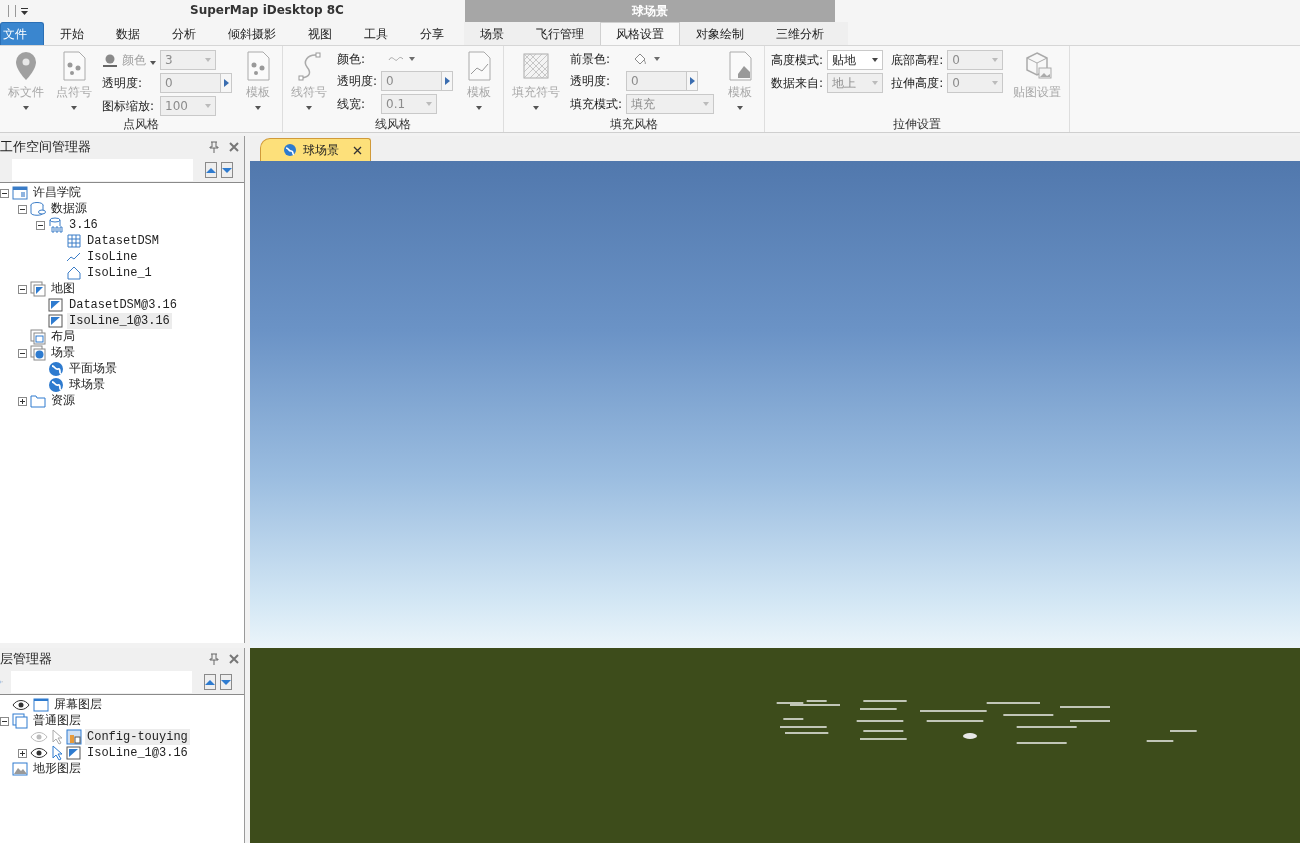 Image resolution: width=1300 pixels, height=843 pixels. Describe the element at coordinates (20, 721) in the screenshot. I see `stacked-pages-icon` at that location.